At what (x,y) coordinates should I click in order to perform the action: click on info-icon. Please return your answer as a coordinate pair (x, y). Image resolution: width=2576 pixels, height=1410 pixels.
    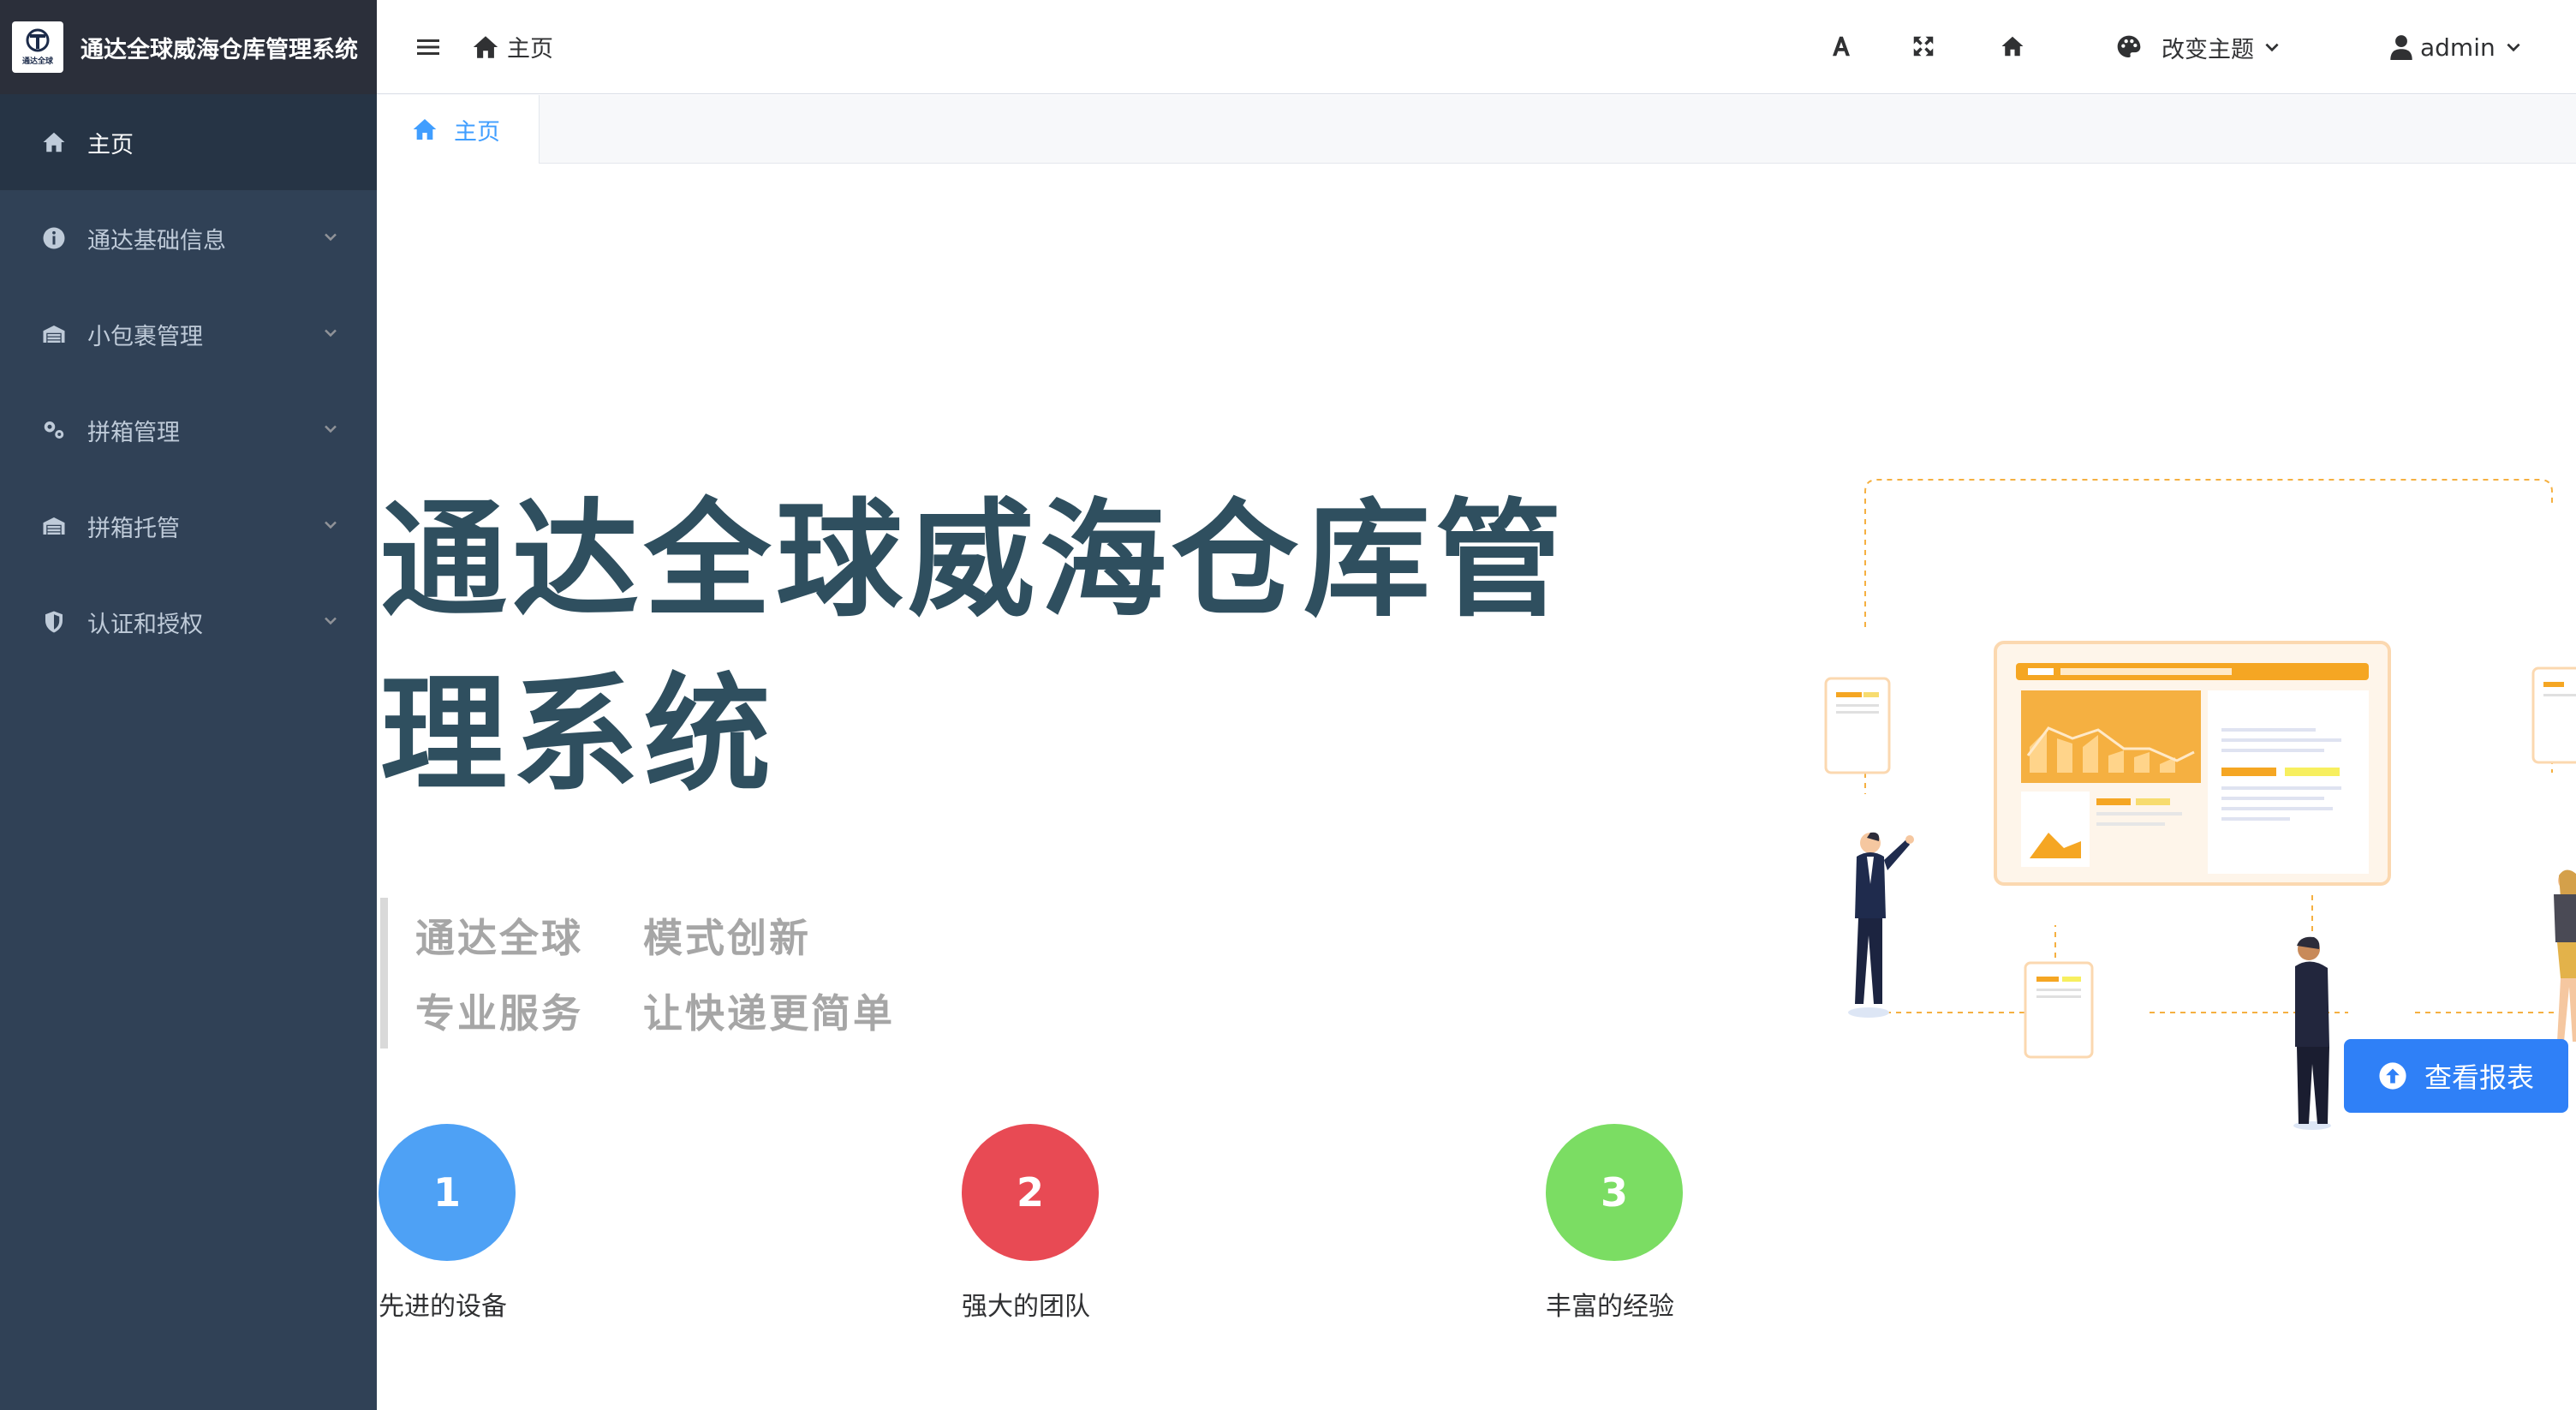
    Looking at the image, I should click on (54, 239).